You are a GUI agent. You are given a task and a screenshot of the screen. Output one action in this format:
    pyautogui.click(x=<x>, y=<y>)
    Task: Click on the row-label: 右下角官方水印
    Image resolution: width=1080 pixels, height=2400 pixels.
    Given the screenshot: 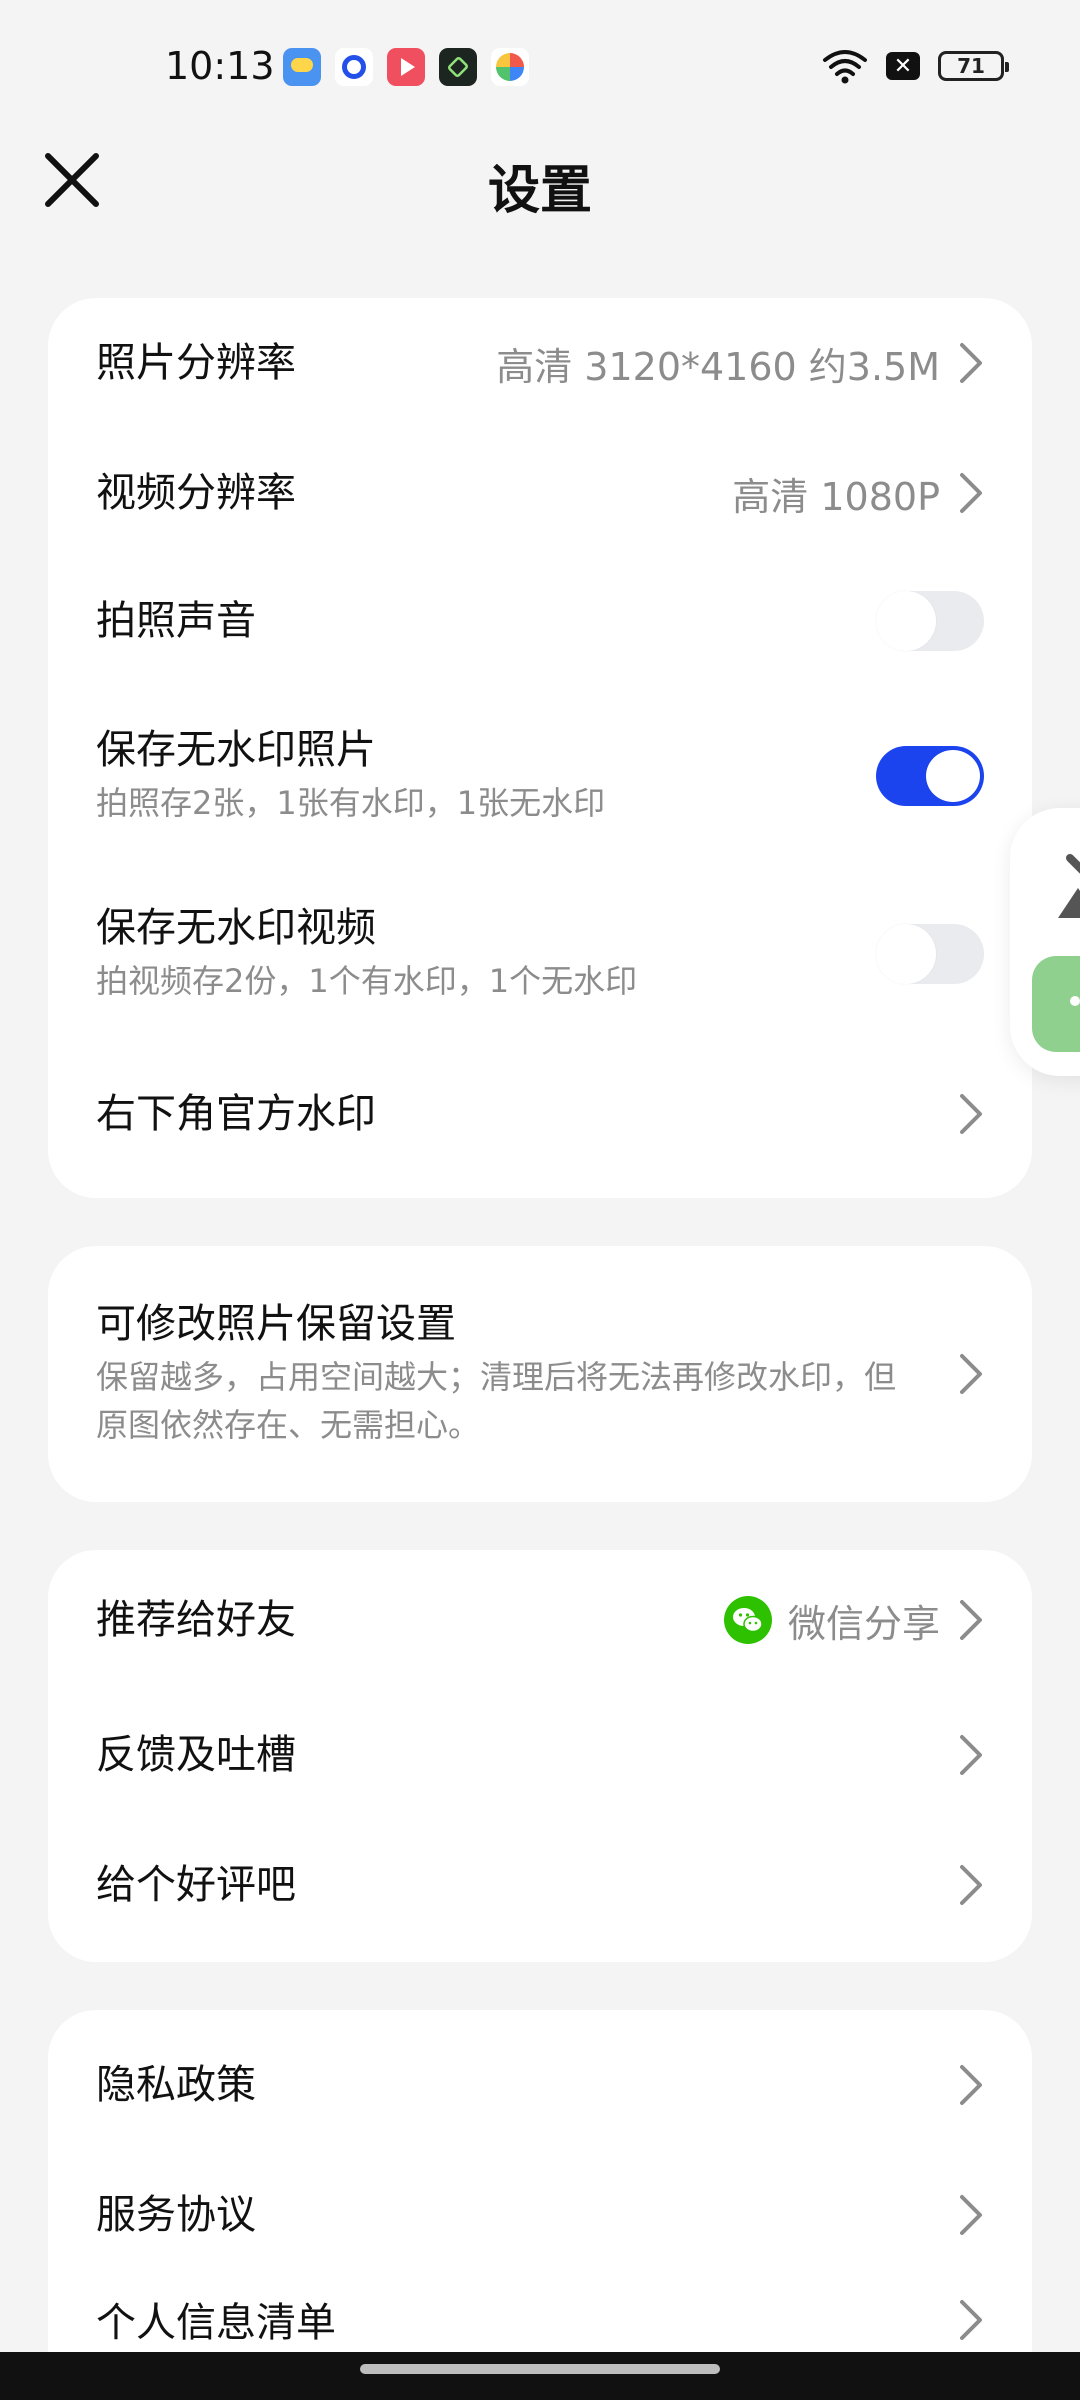 What is the action you would take?
    pyautogui.click(x=236, y=1114)
    